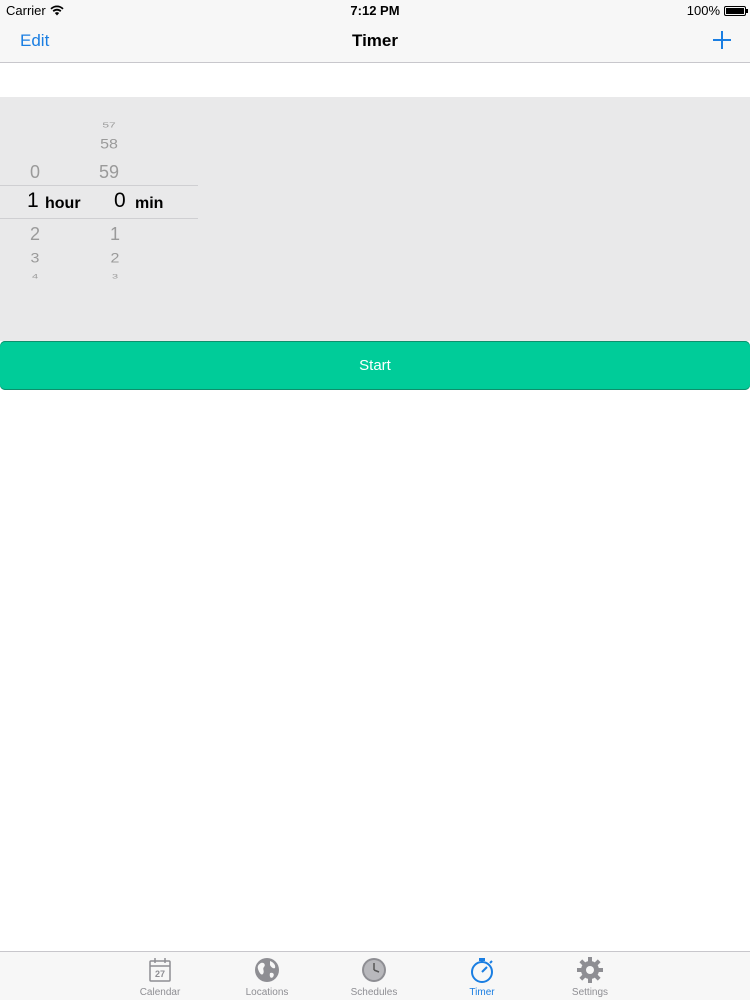 This screenshot has width=750, height=1000. Describe the element at coordinates (722, 40) in the screenshot. I see `plus-icon` at that location.